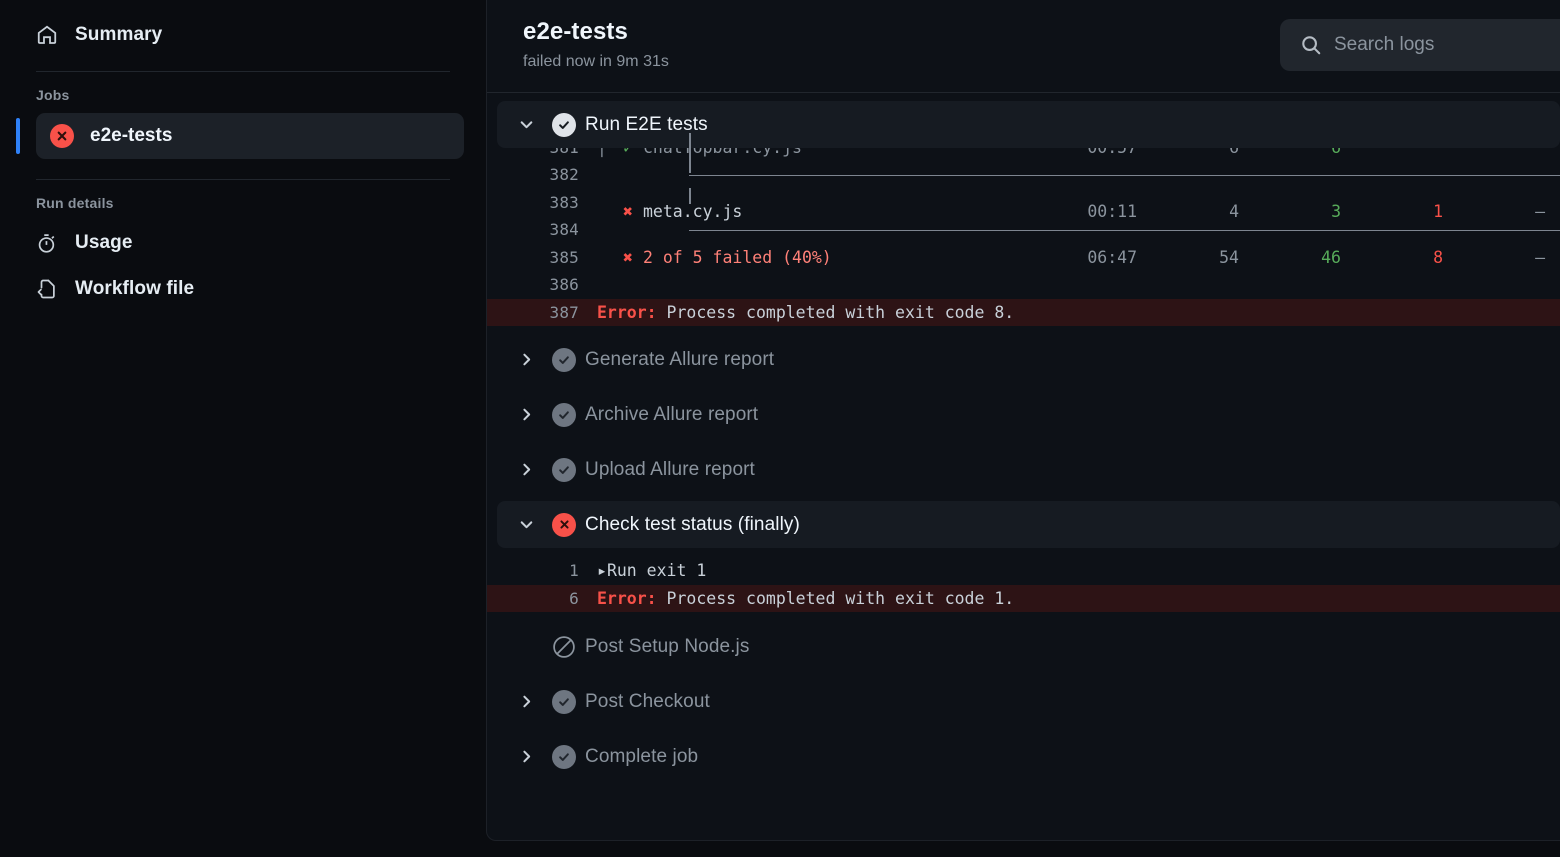  What do you see at coordinates (119, 34) in the screenshot?
I see `sidebar-item-summary-label: Summary` at bounding box center [119, 34].